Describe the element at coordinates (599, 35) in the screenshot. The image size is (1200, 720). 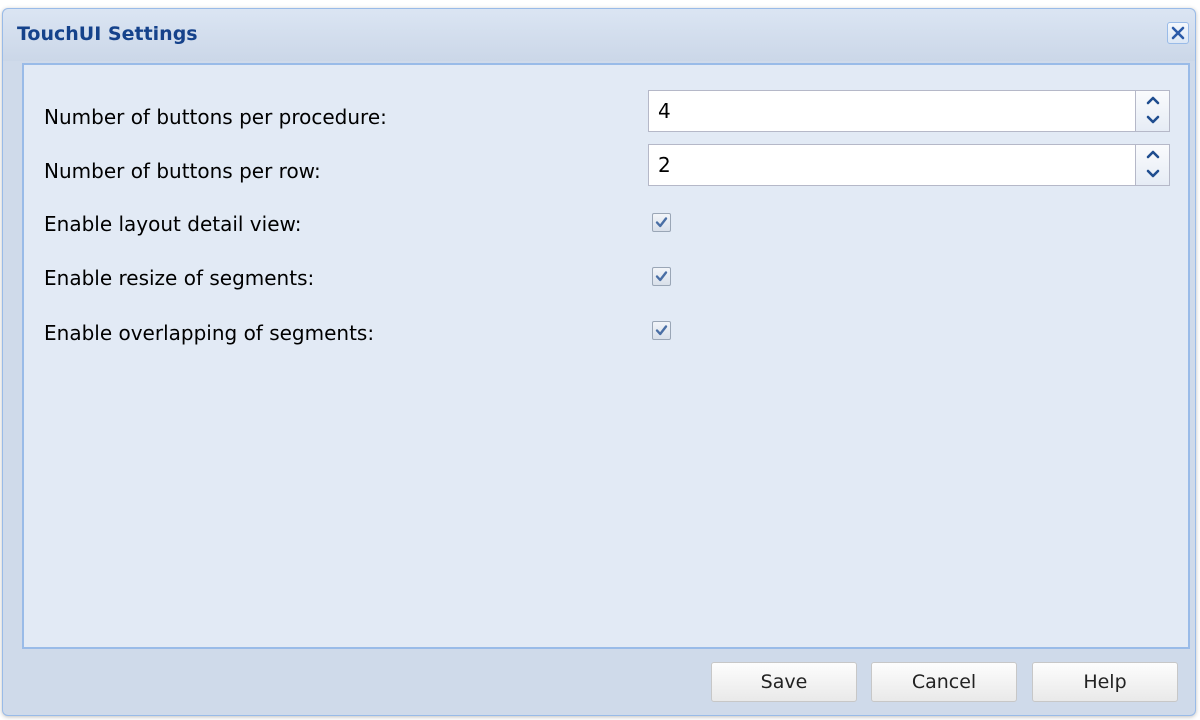
I see `dialog-titlebar: TouchUI Settings` at that location.